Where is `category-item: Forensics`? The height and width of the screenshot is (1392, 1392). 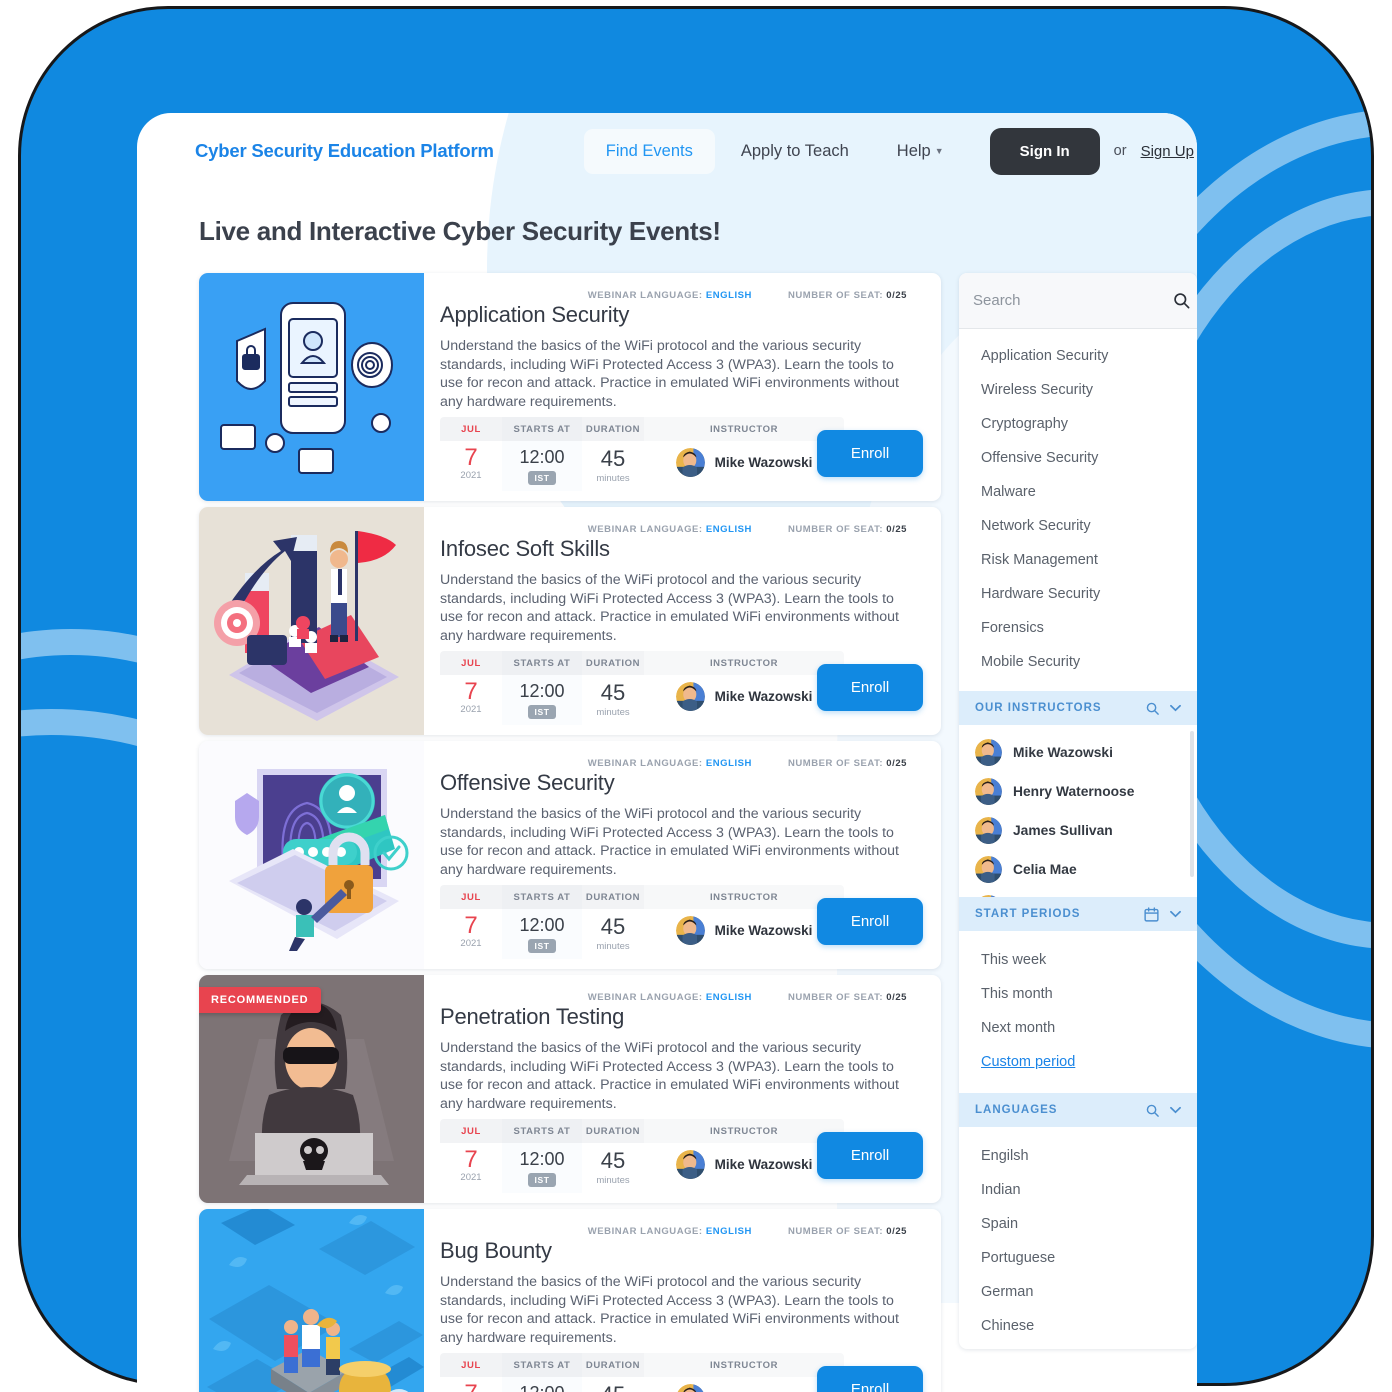
category-item: Forensics is located at coordinates (1078, 628).